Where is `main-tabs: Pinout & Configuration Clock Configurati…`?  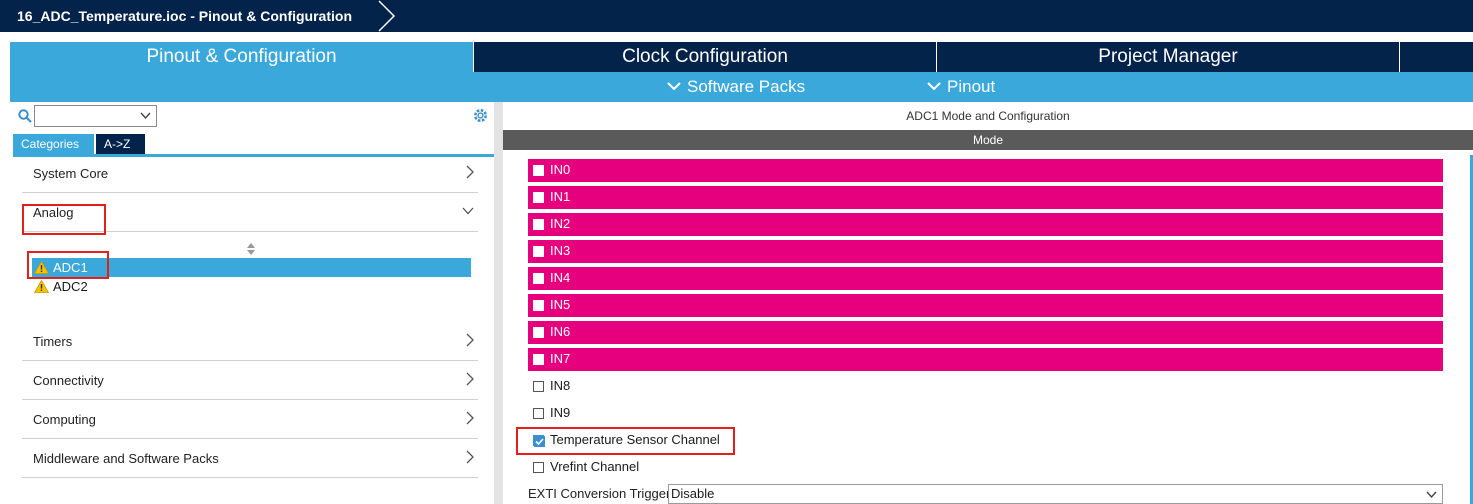 main-tabs: Pinout & Configuration Clock Configurati… is located at coordinates (741, 57).